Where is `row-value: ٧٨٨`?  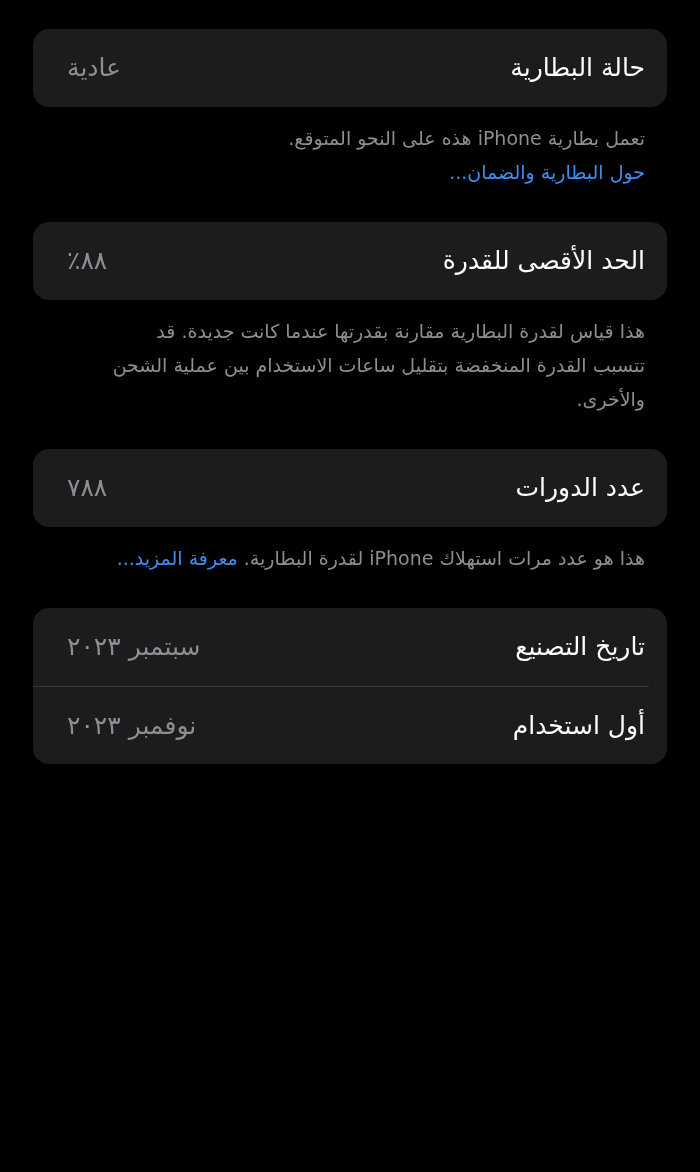 row-value: ٧٨٨ is located at coordinates (87, 488).